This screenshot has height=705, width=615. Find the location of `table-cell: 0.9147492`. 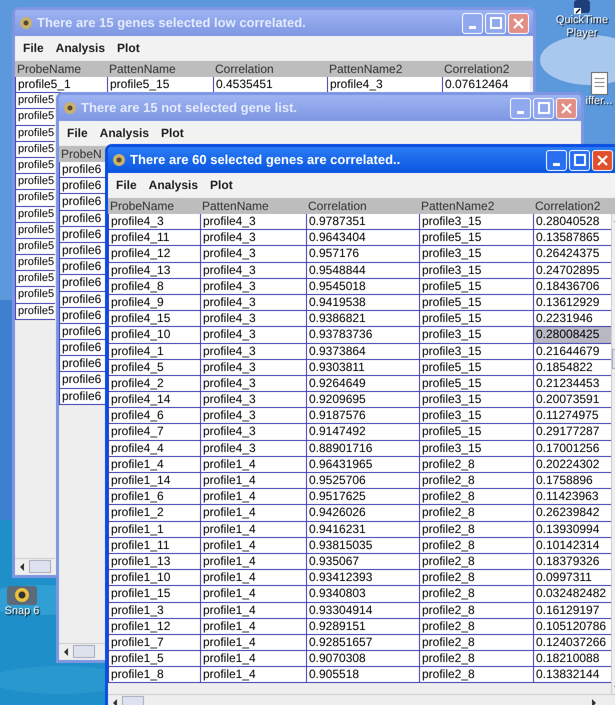

table-cell: 0.9147492 is located at coordinates (362, 432).